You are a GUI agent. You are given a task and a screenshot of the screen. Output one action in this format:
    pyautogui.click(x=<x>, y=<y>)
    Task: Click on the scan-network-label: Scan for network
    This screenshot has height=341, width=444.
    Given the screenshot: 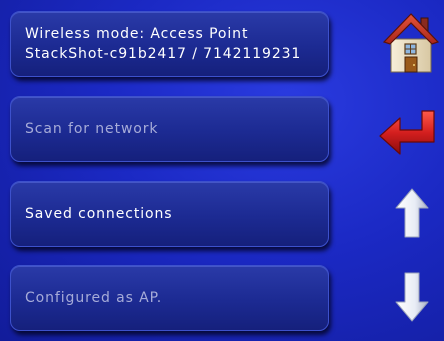 What is the action you would take?
    pyautogui.click(x=92, y=129)
    